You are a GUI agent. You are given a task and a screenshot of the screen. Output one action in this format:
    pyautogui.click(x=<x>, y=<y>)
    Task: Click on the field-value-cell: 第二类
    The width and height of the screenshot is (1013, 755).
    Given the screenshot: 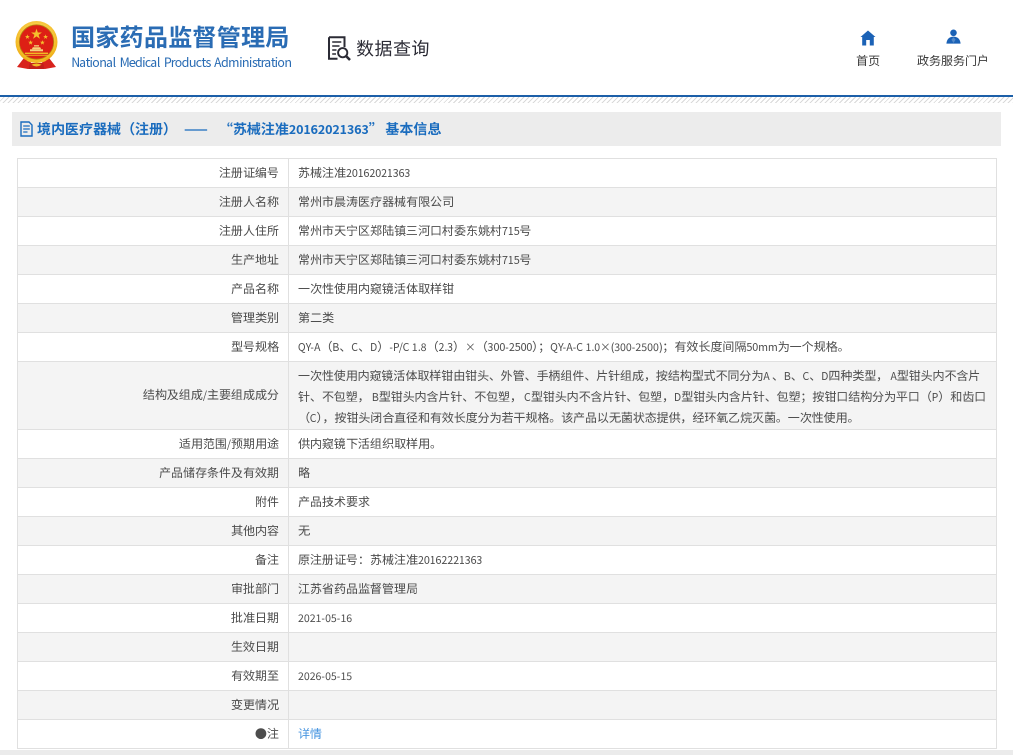 What is the action you would take?
    pyautogui.click(x=642, y=318)
    